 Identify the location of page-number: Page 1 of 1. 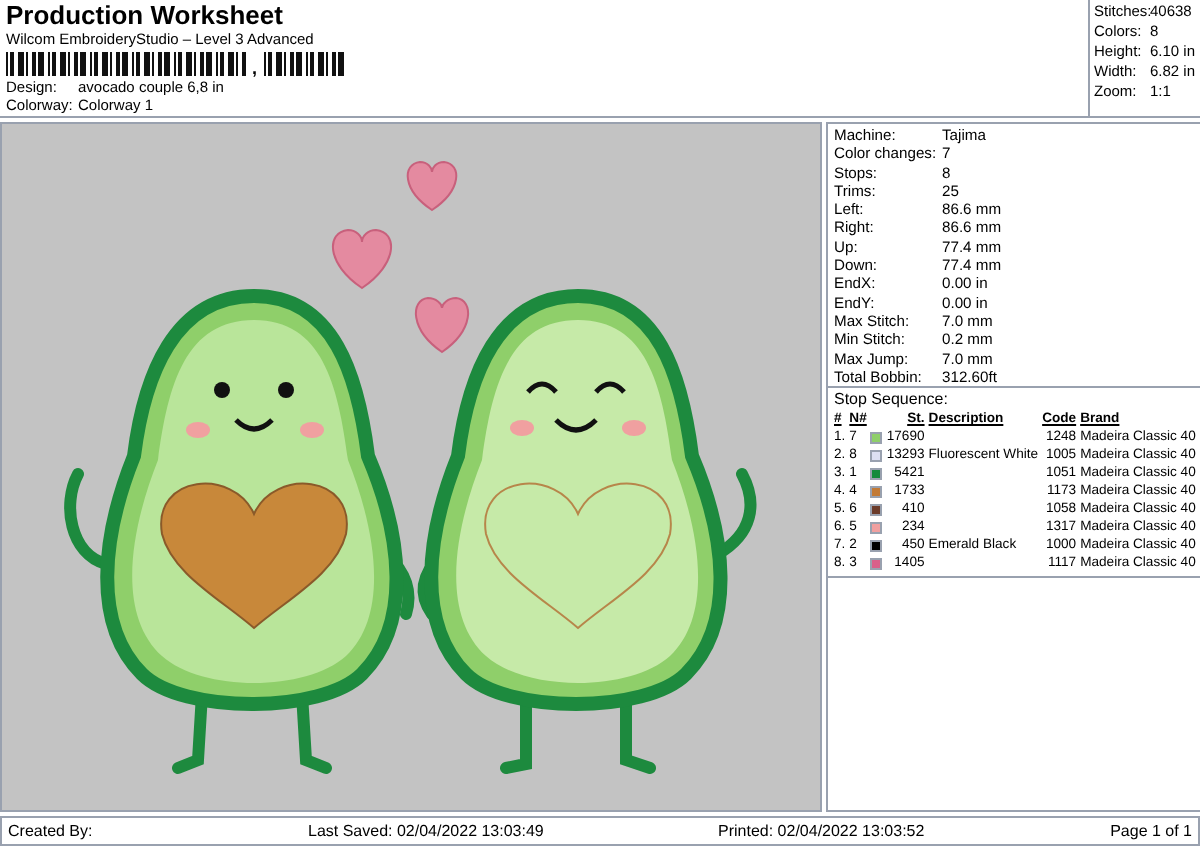
(1151, 832).